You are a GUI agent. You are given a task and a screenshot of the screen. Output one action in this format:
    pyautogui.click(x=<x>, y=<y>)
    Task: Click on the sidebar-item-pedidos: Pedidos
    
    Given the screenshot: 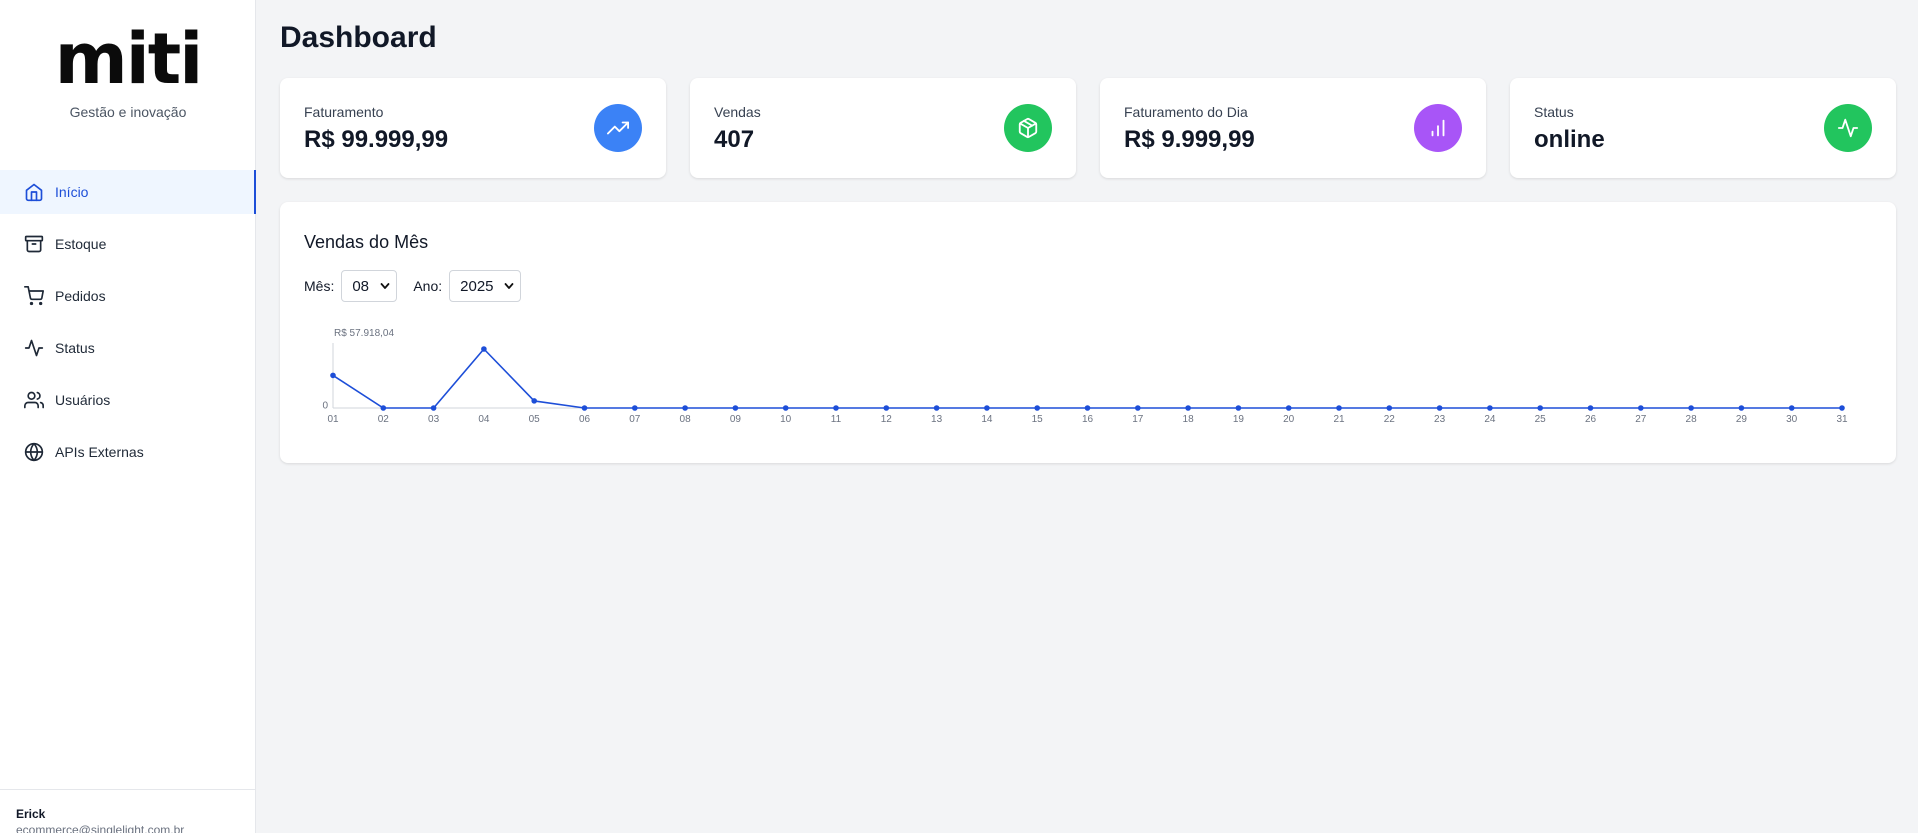 What is the action you would take?
    pyautogui.click(x=128, y=296)
    